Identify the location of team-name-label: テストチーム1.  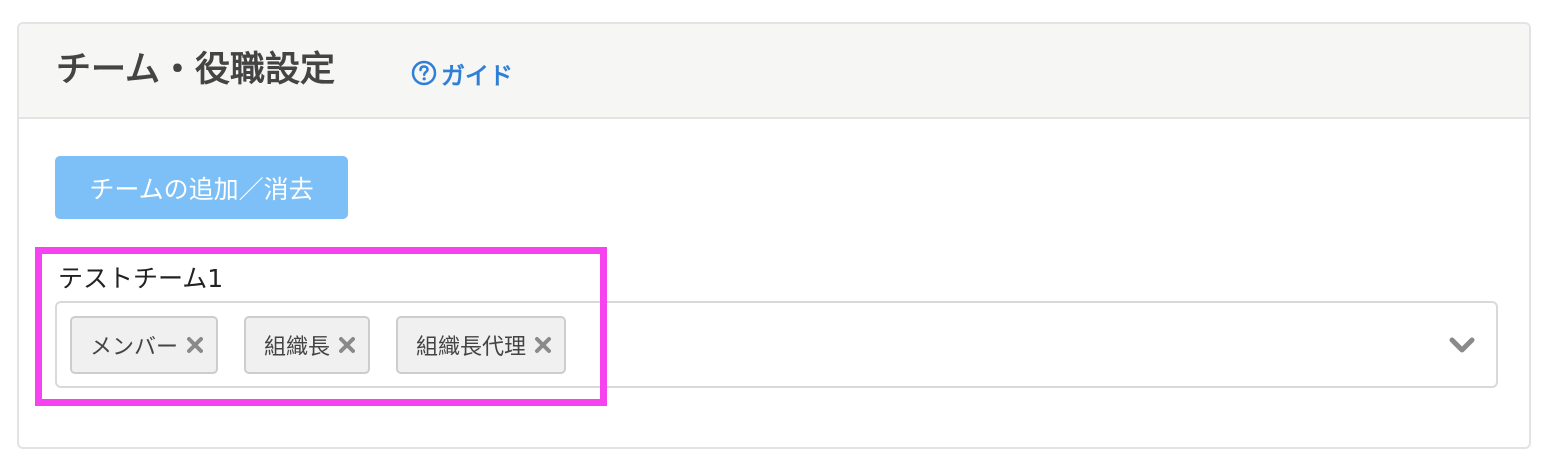
(141, 278).